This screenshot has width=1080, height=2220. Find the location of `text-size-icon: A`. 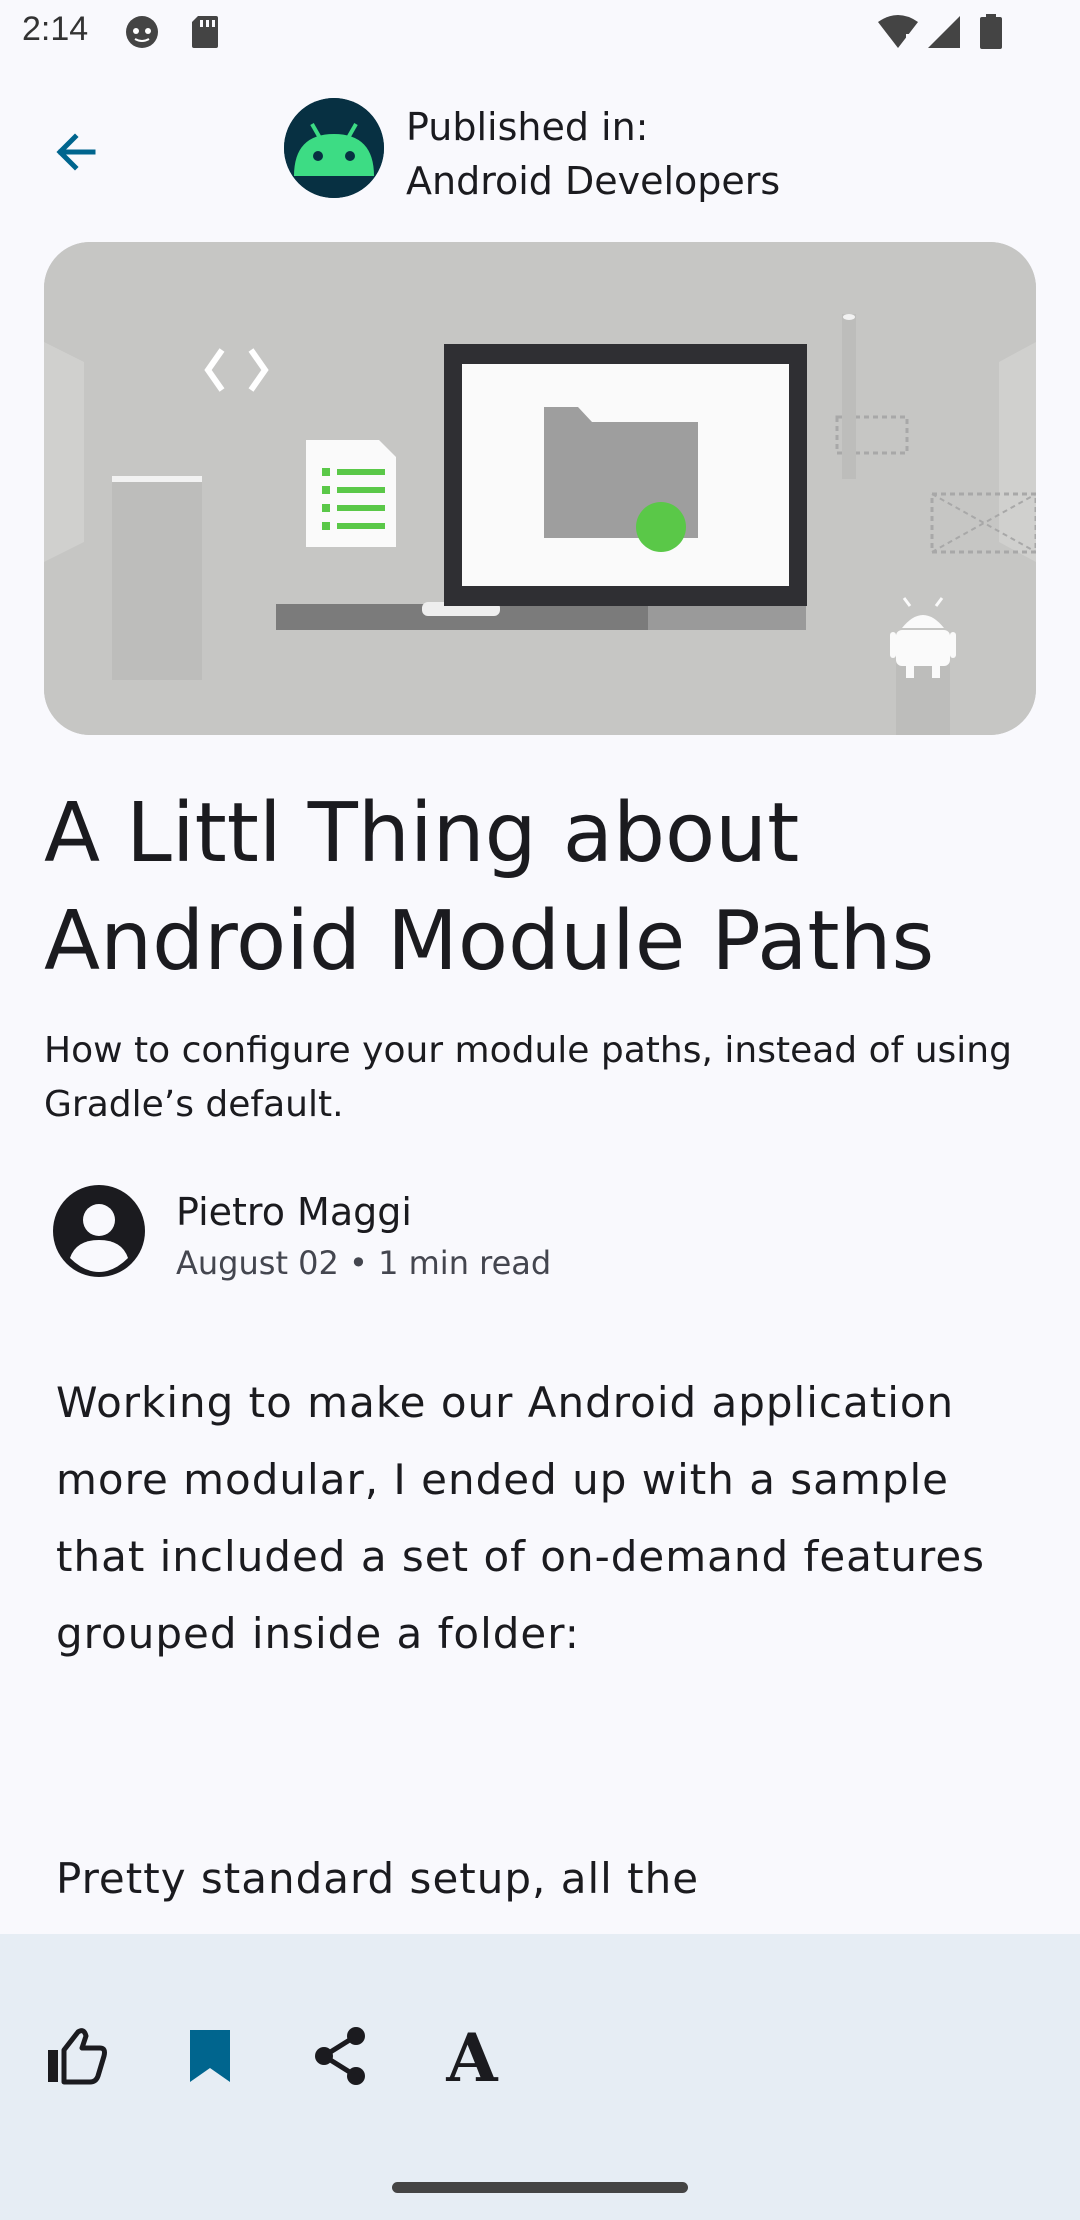

text-size-icon: A is located at coordinates (472, 2058).